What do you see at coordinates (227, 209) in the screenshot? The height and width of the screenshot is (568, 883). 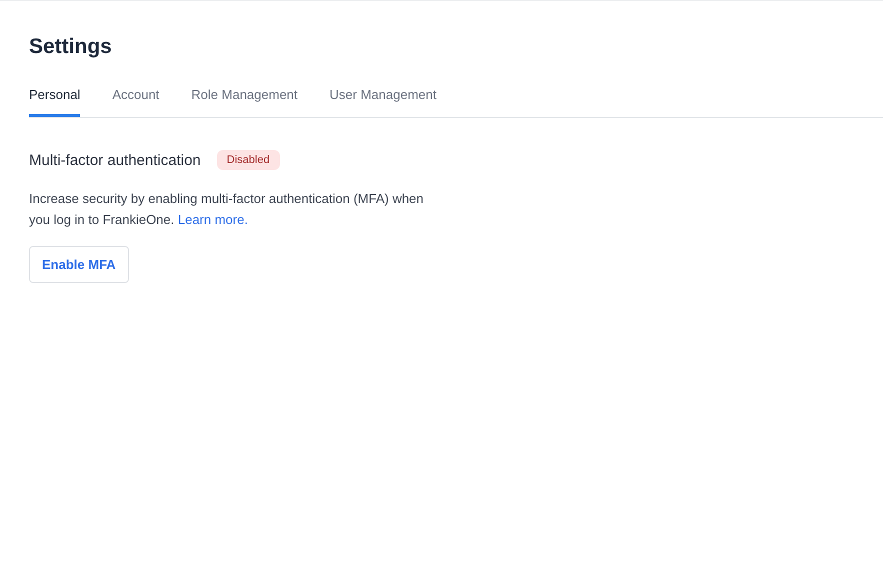 I see `description: Increase security by enabling multi-factor authentication (MFA) when you log in to FrankieOne. Learn more.` at bounding box center [227, 209].